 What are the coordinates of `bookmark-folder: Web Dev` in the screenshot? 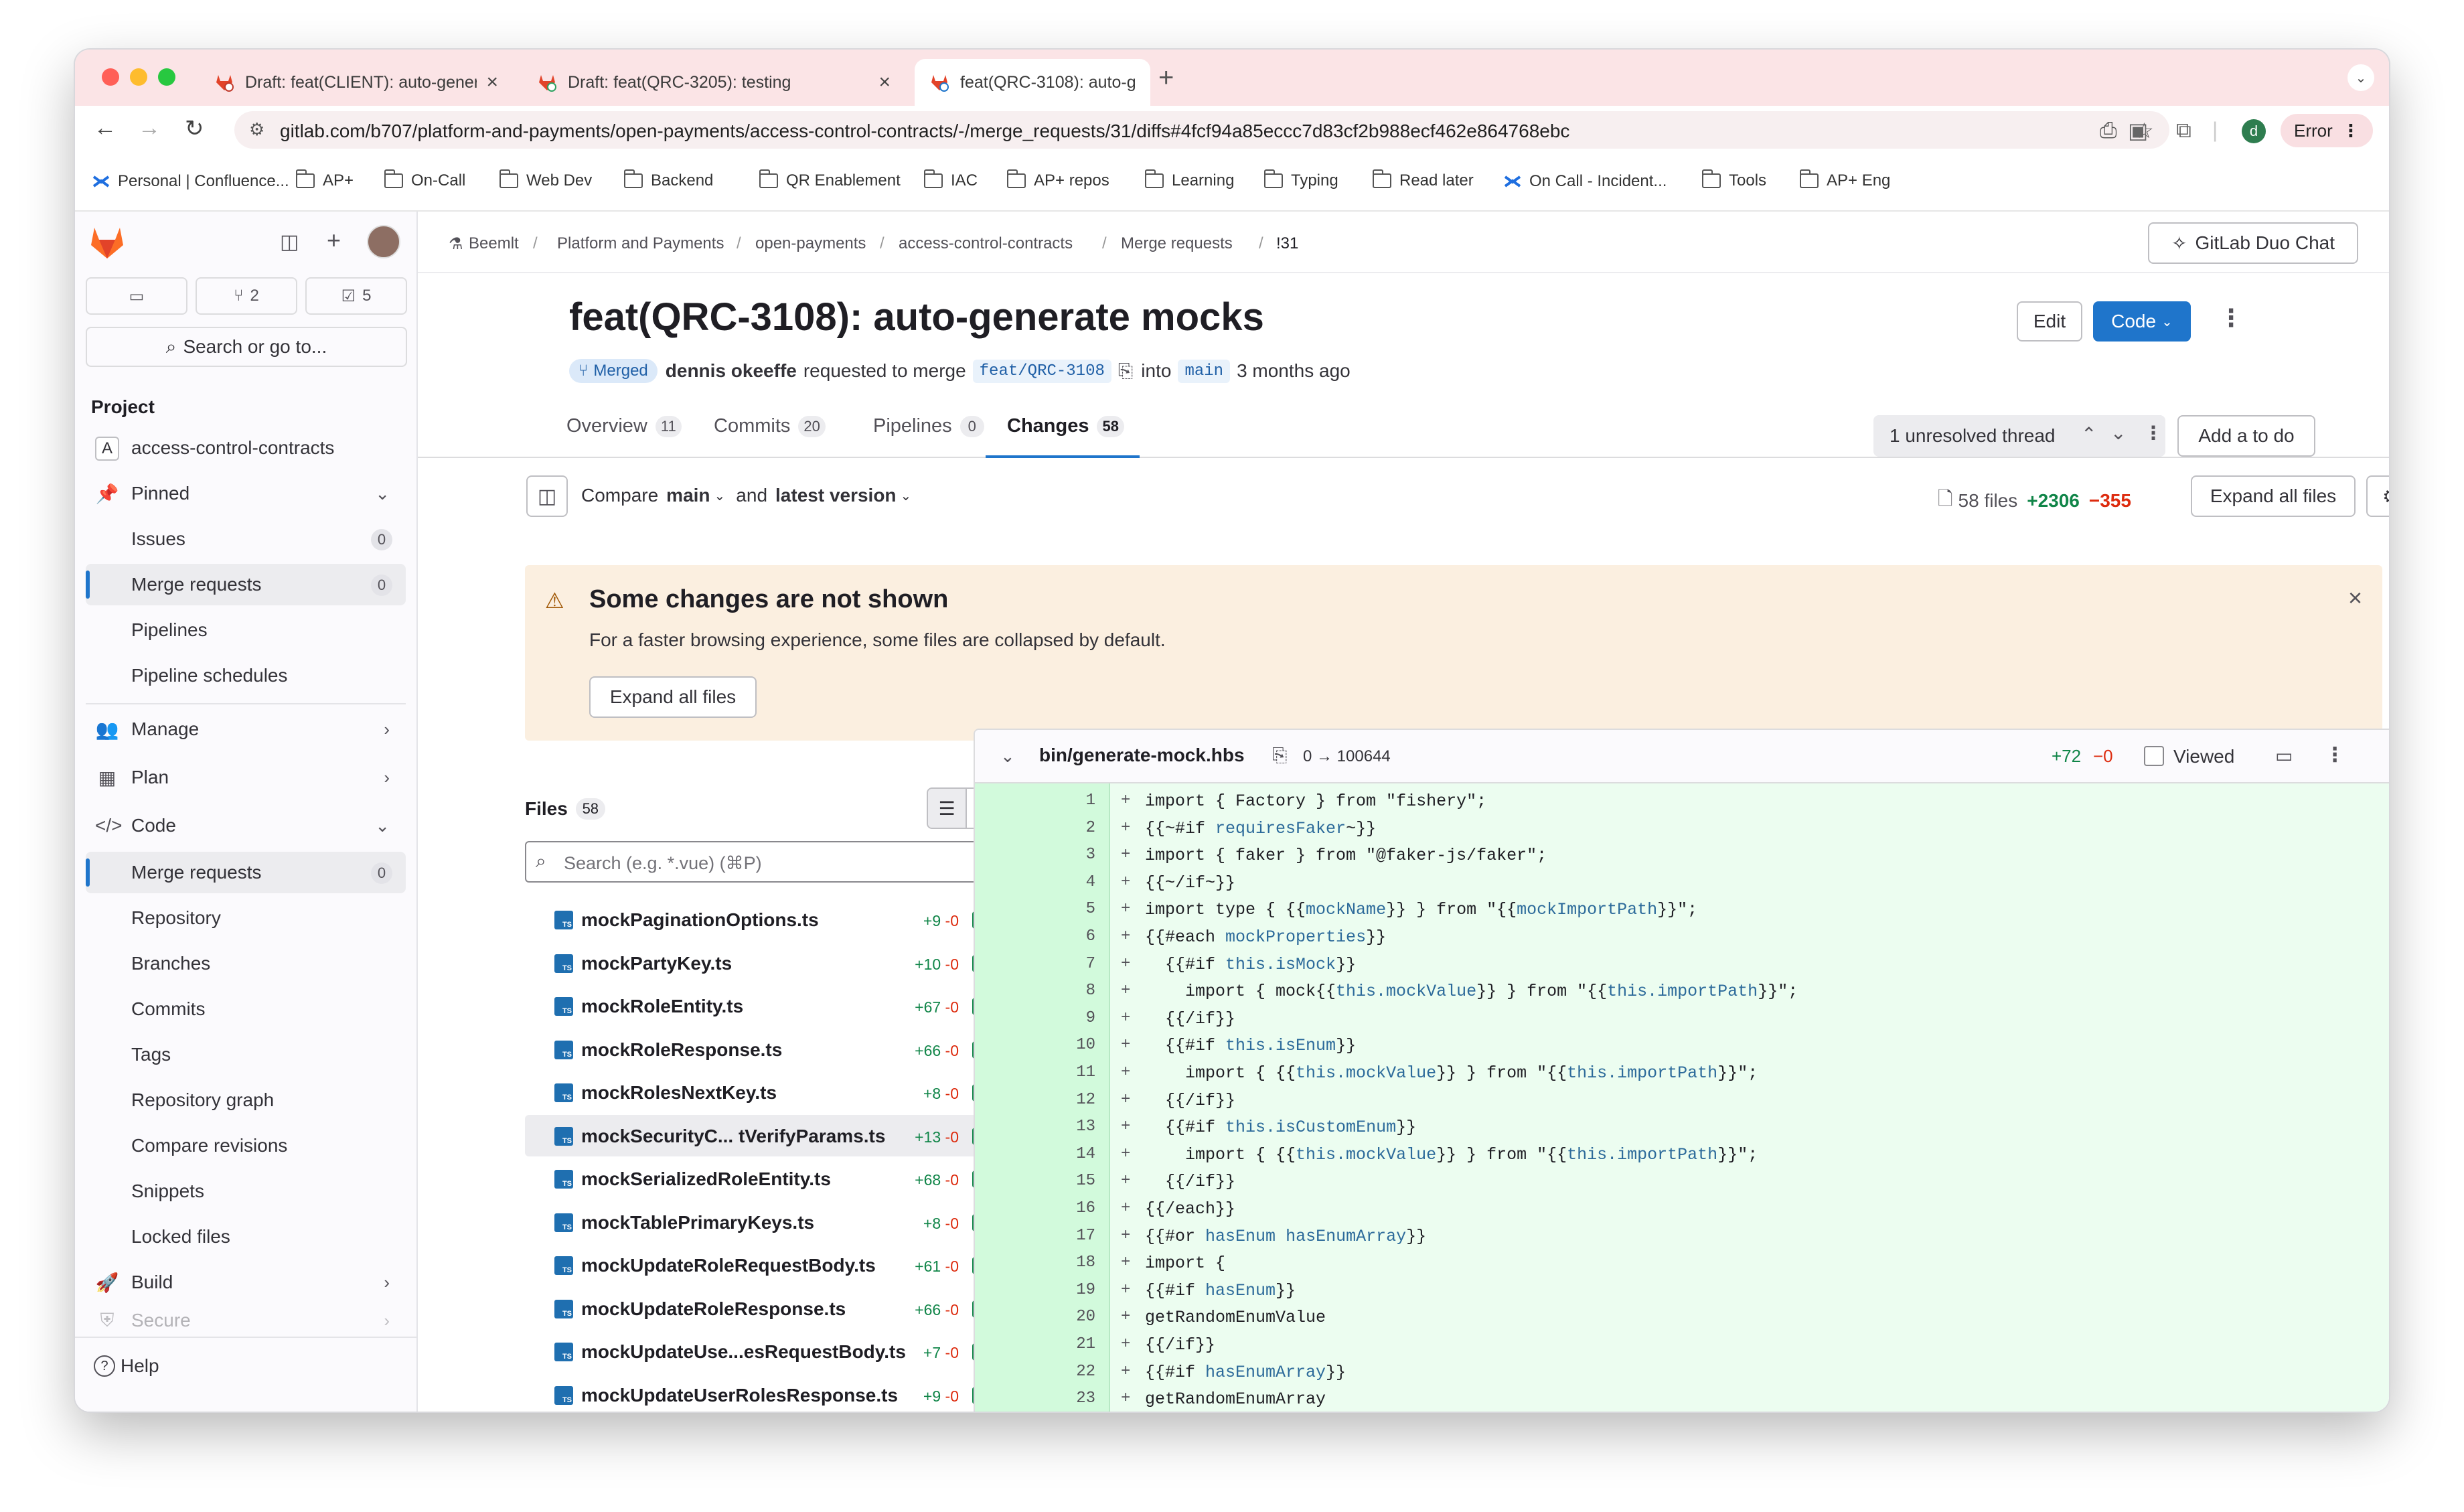 It's located at (545, 179).